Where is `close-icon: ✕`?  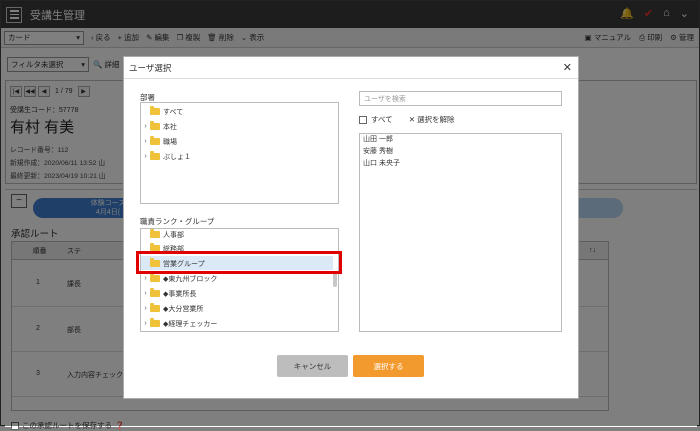
close-icon: ✕ is located at coordinates (567, 67).